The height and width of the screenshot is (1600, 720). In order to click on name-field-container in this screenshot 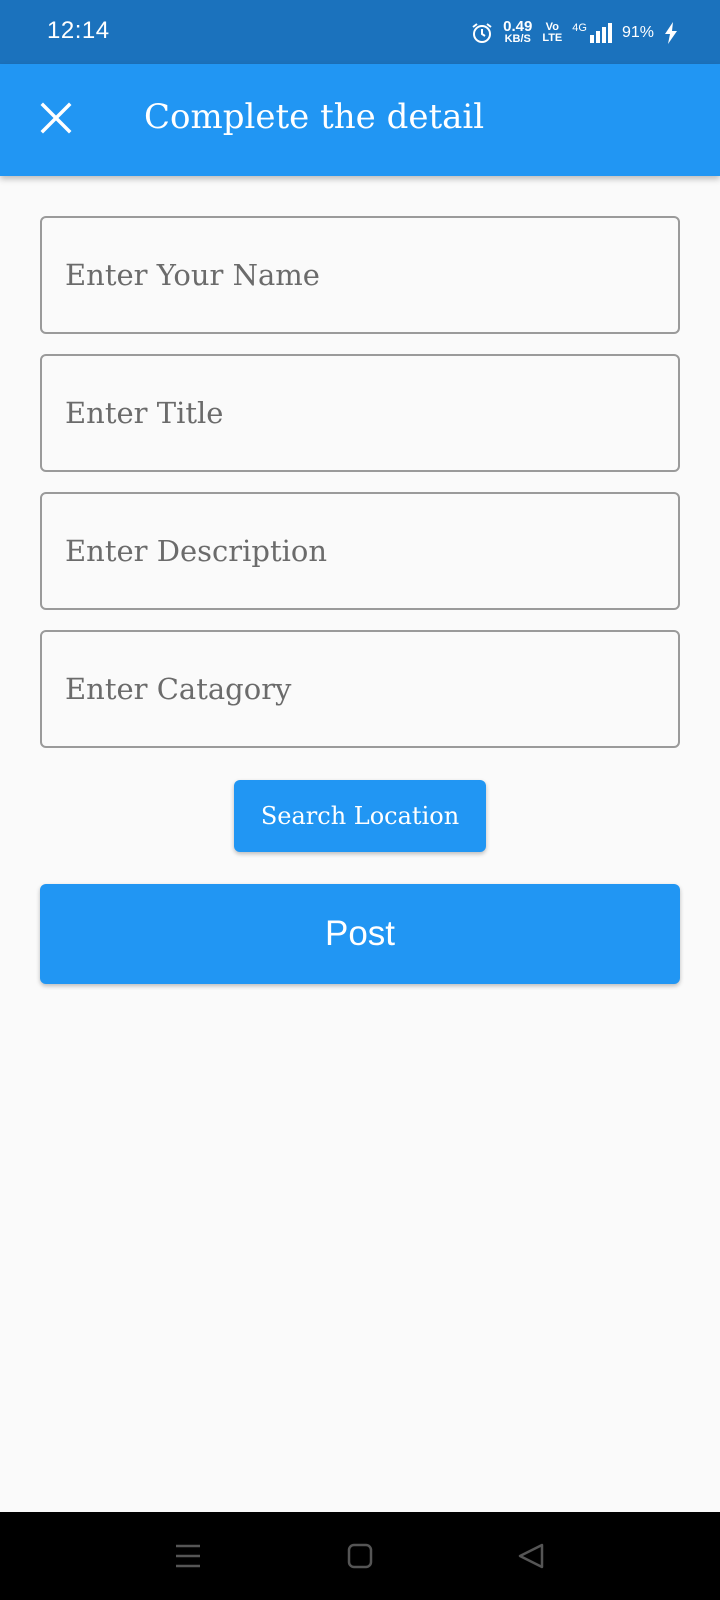, I will do `click(360, 275)`.